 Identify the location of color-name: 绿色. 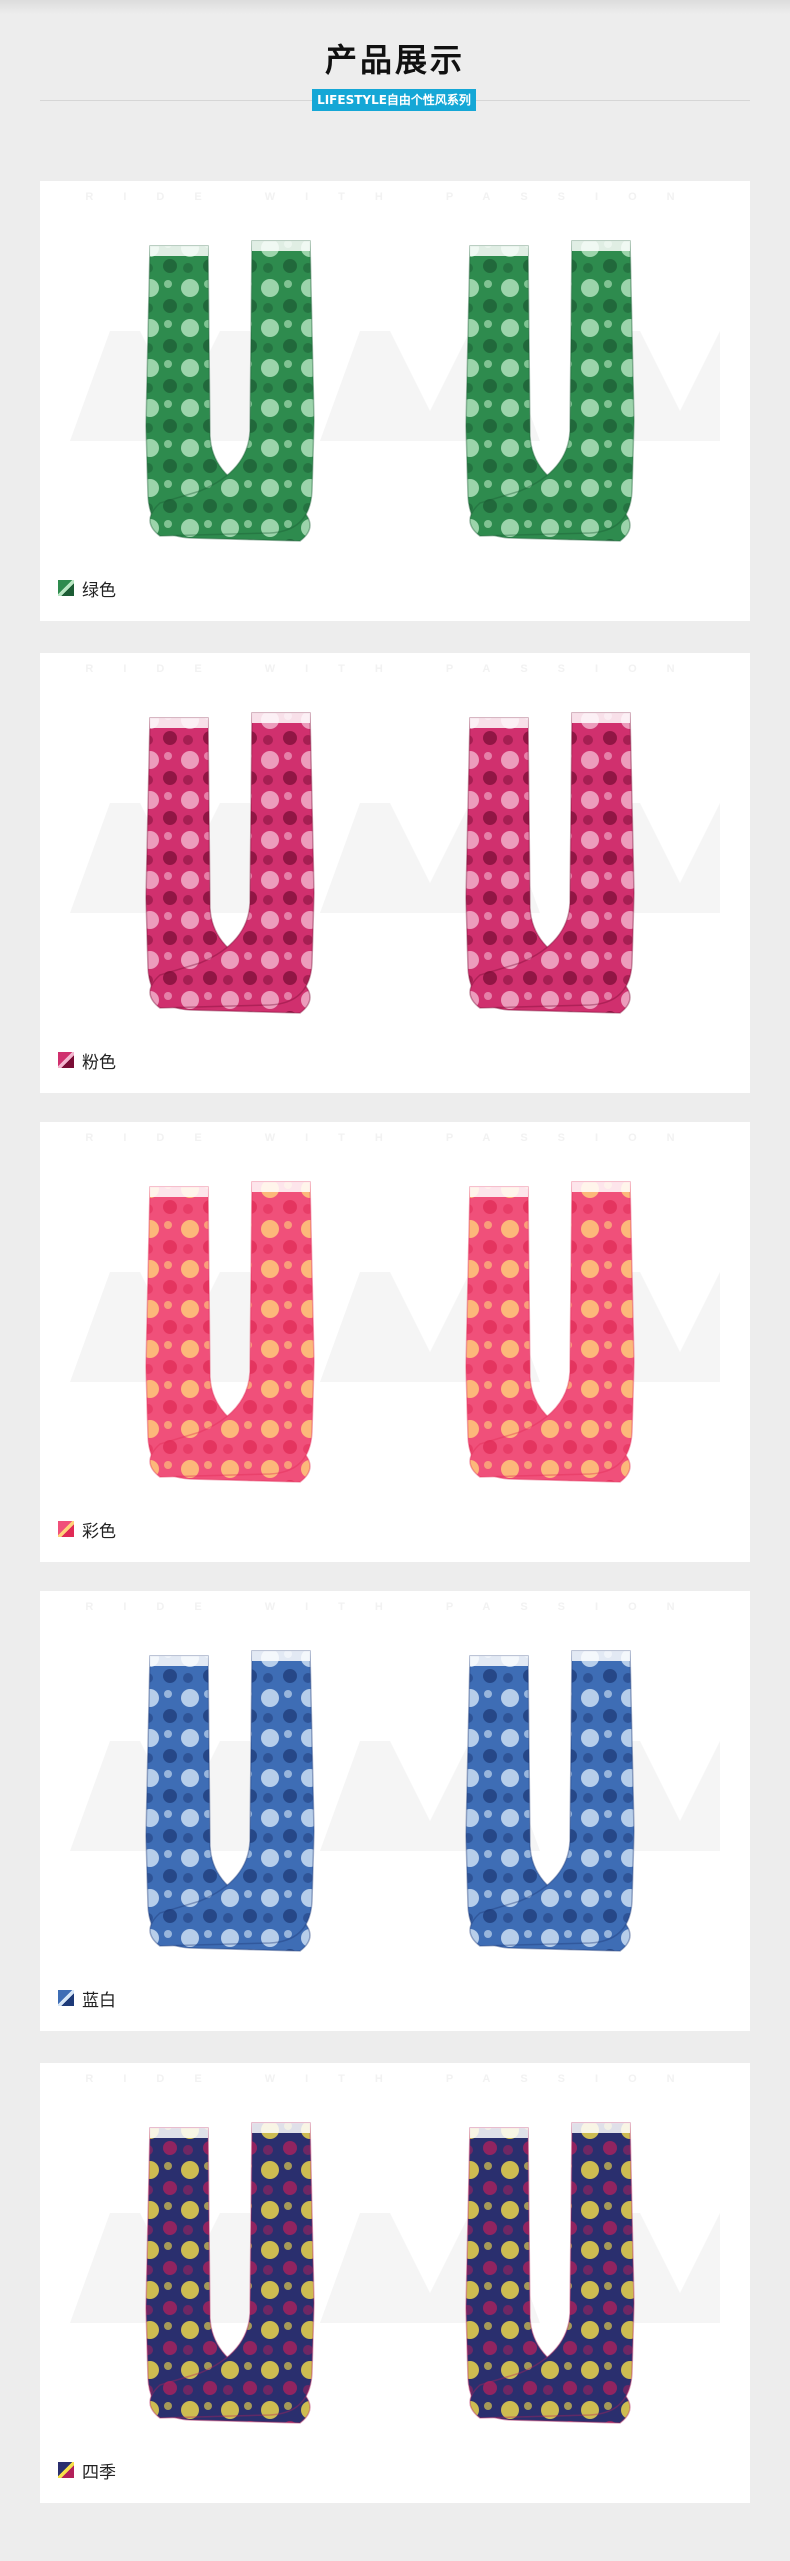
(99, 590).